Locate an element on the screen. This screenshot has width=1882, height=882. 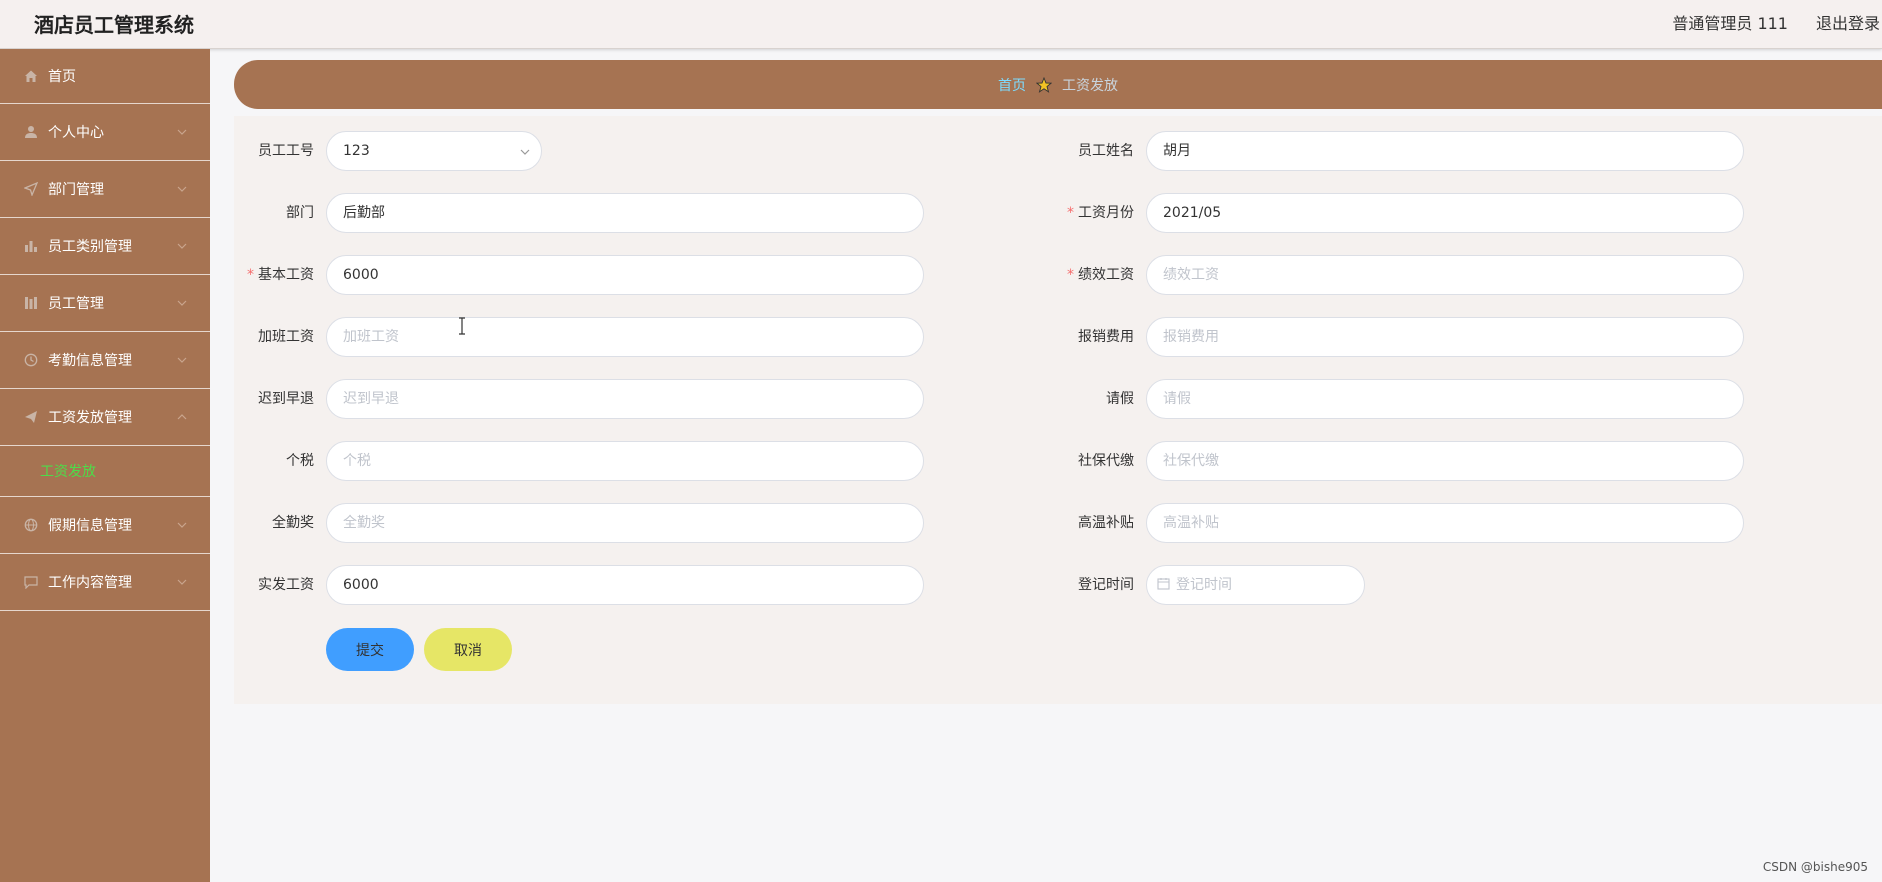
sidebar-item-label: 首页 is located at coordinates (62, 77).